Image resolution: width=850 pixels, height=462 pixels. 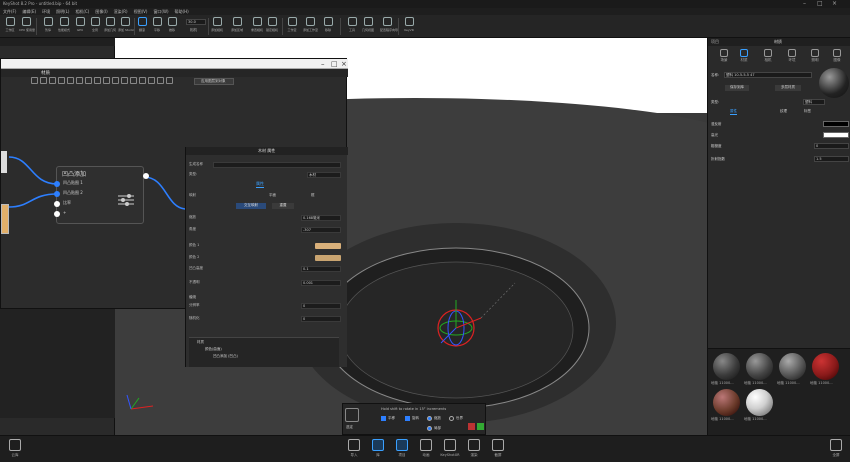 What do you see at coordinates (27, 26) in the screenshot?
I see `tb-cpu: CPU 使用量` at bounding box center [27, 26].